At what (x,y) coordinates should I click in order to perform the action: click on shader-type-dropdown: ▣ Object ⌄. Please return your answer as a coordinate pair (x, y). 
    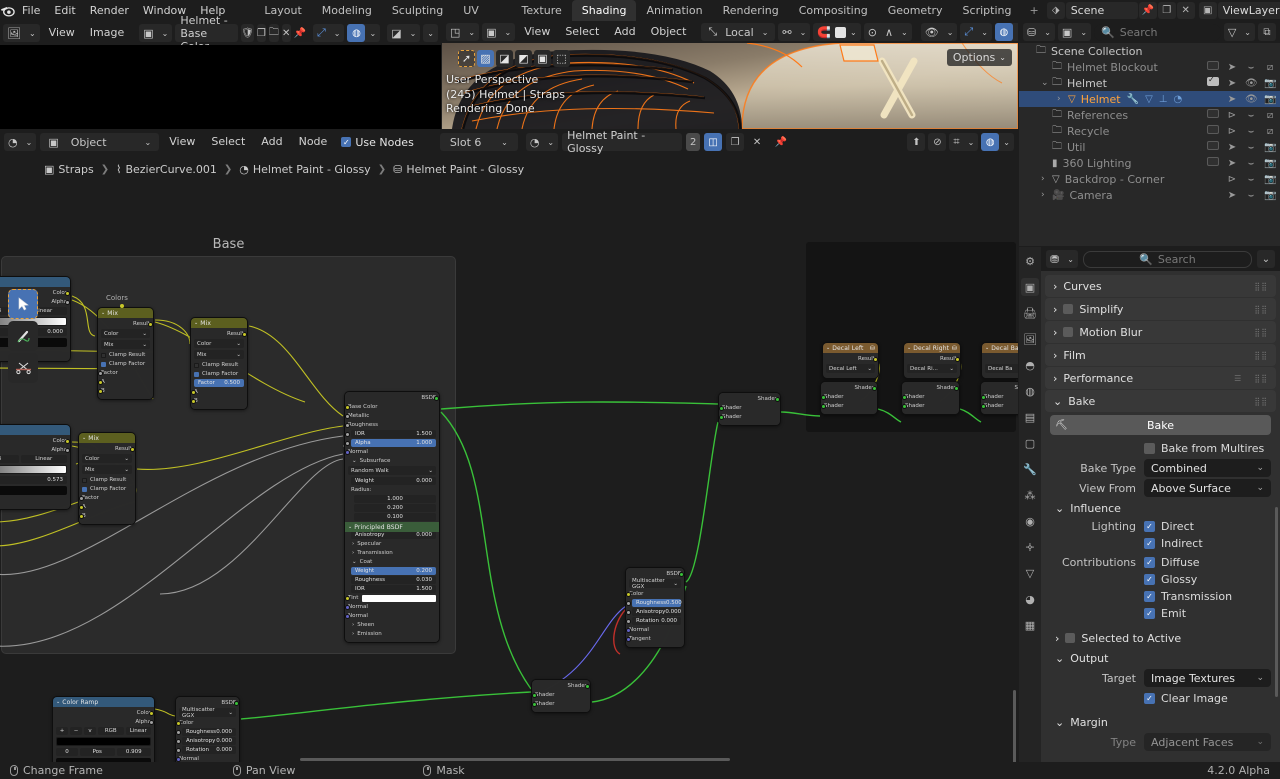
    Looking at the image, I should click on (100, 142).